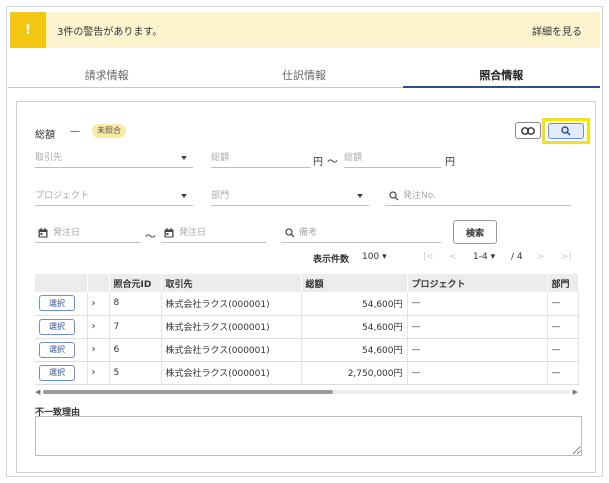 The height and width of the screenshot is (483, 609). Describe the element at coordinates (231, 283) in the screenshot. I see `column-header-vendor: 取引先` at that location.